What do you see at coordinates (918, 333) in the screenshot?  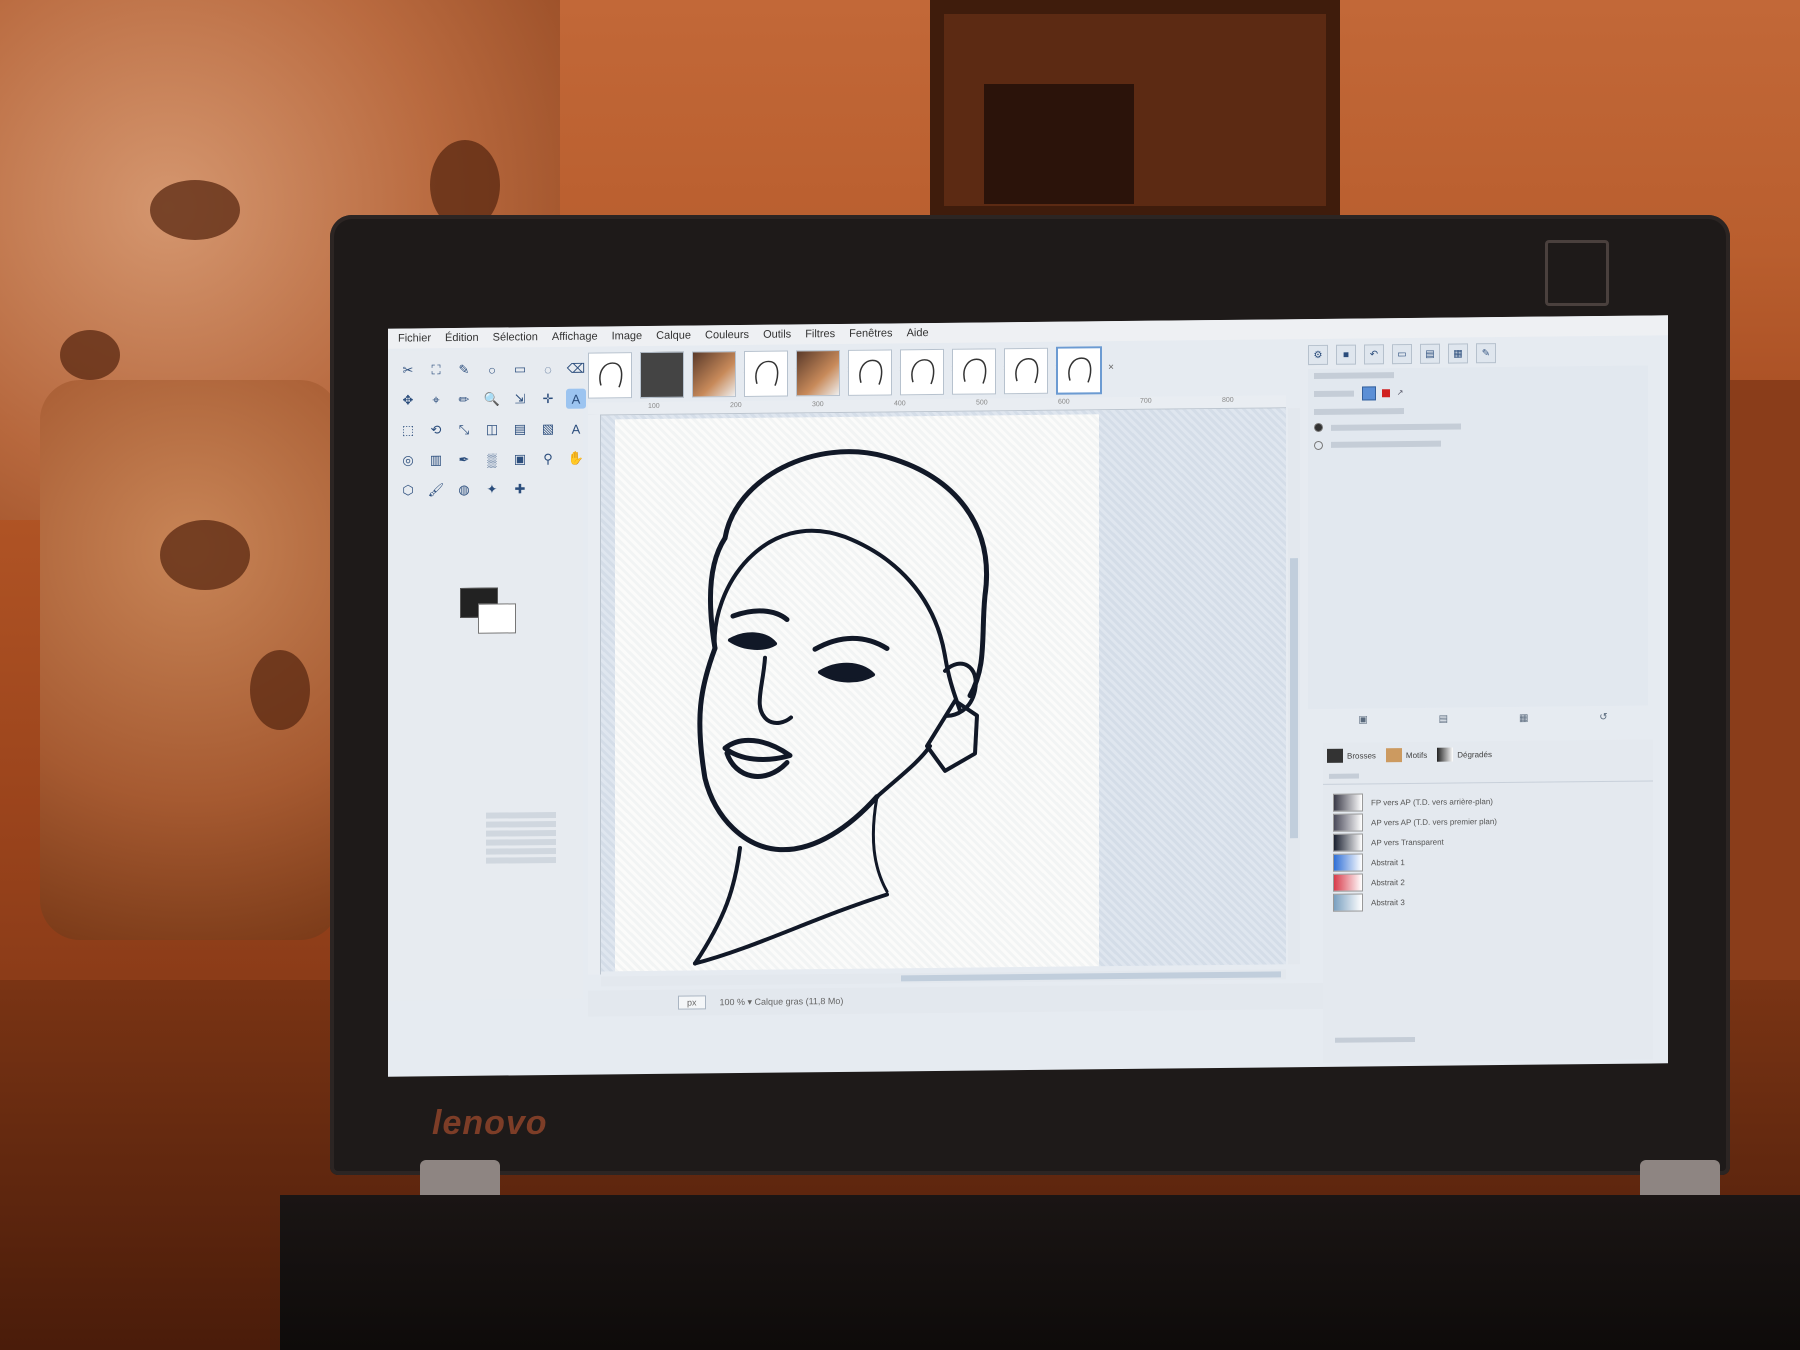 I see `menu-aide: Aide` at bounding box center [918, 333].